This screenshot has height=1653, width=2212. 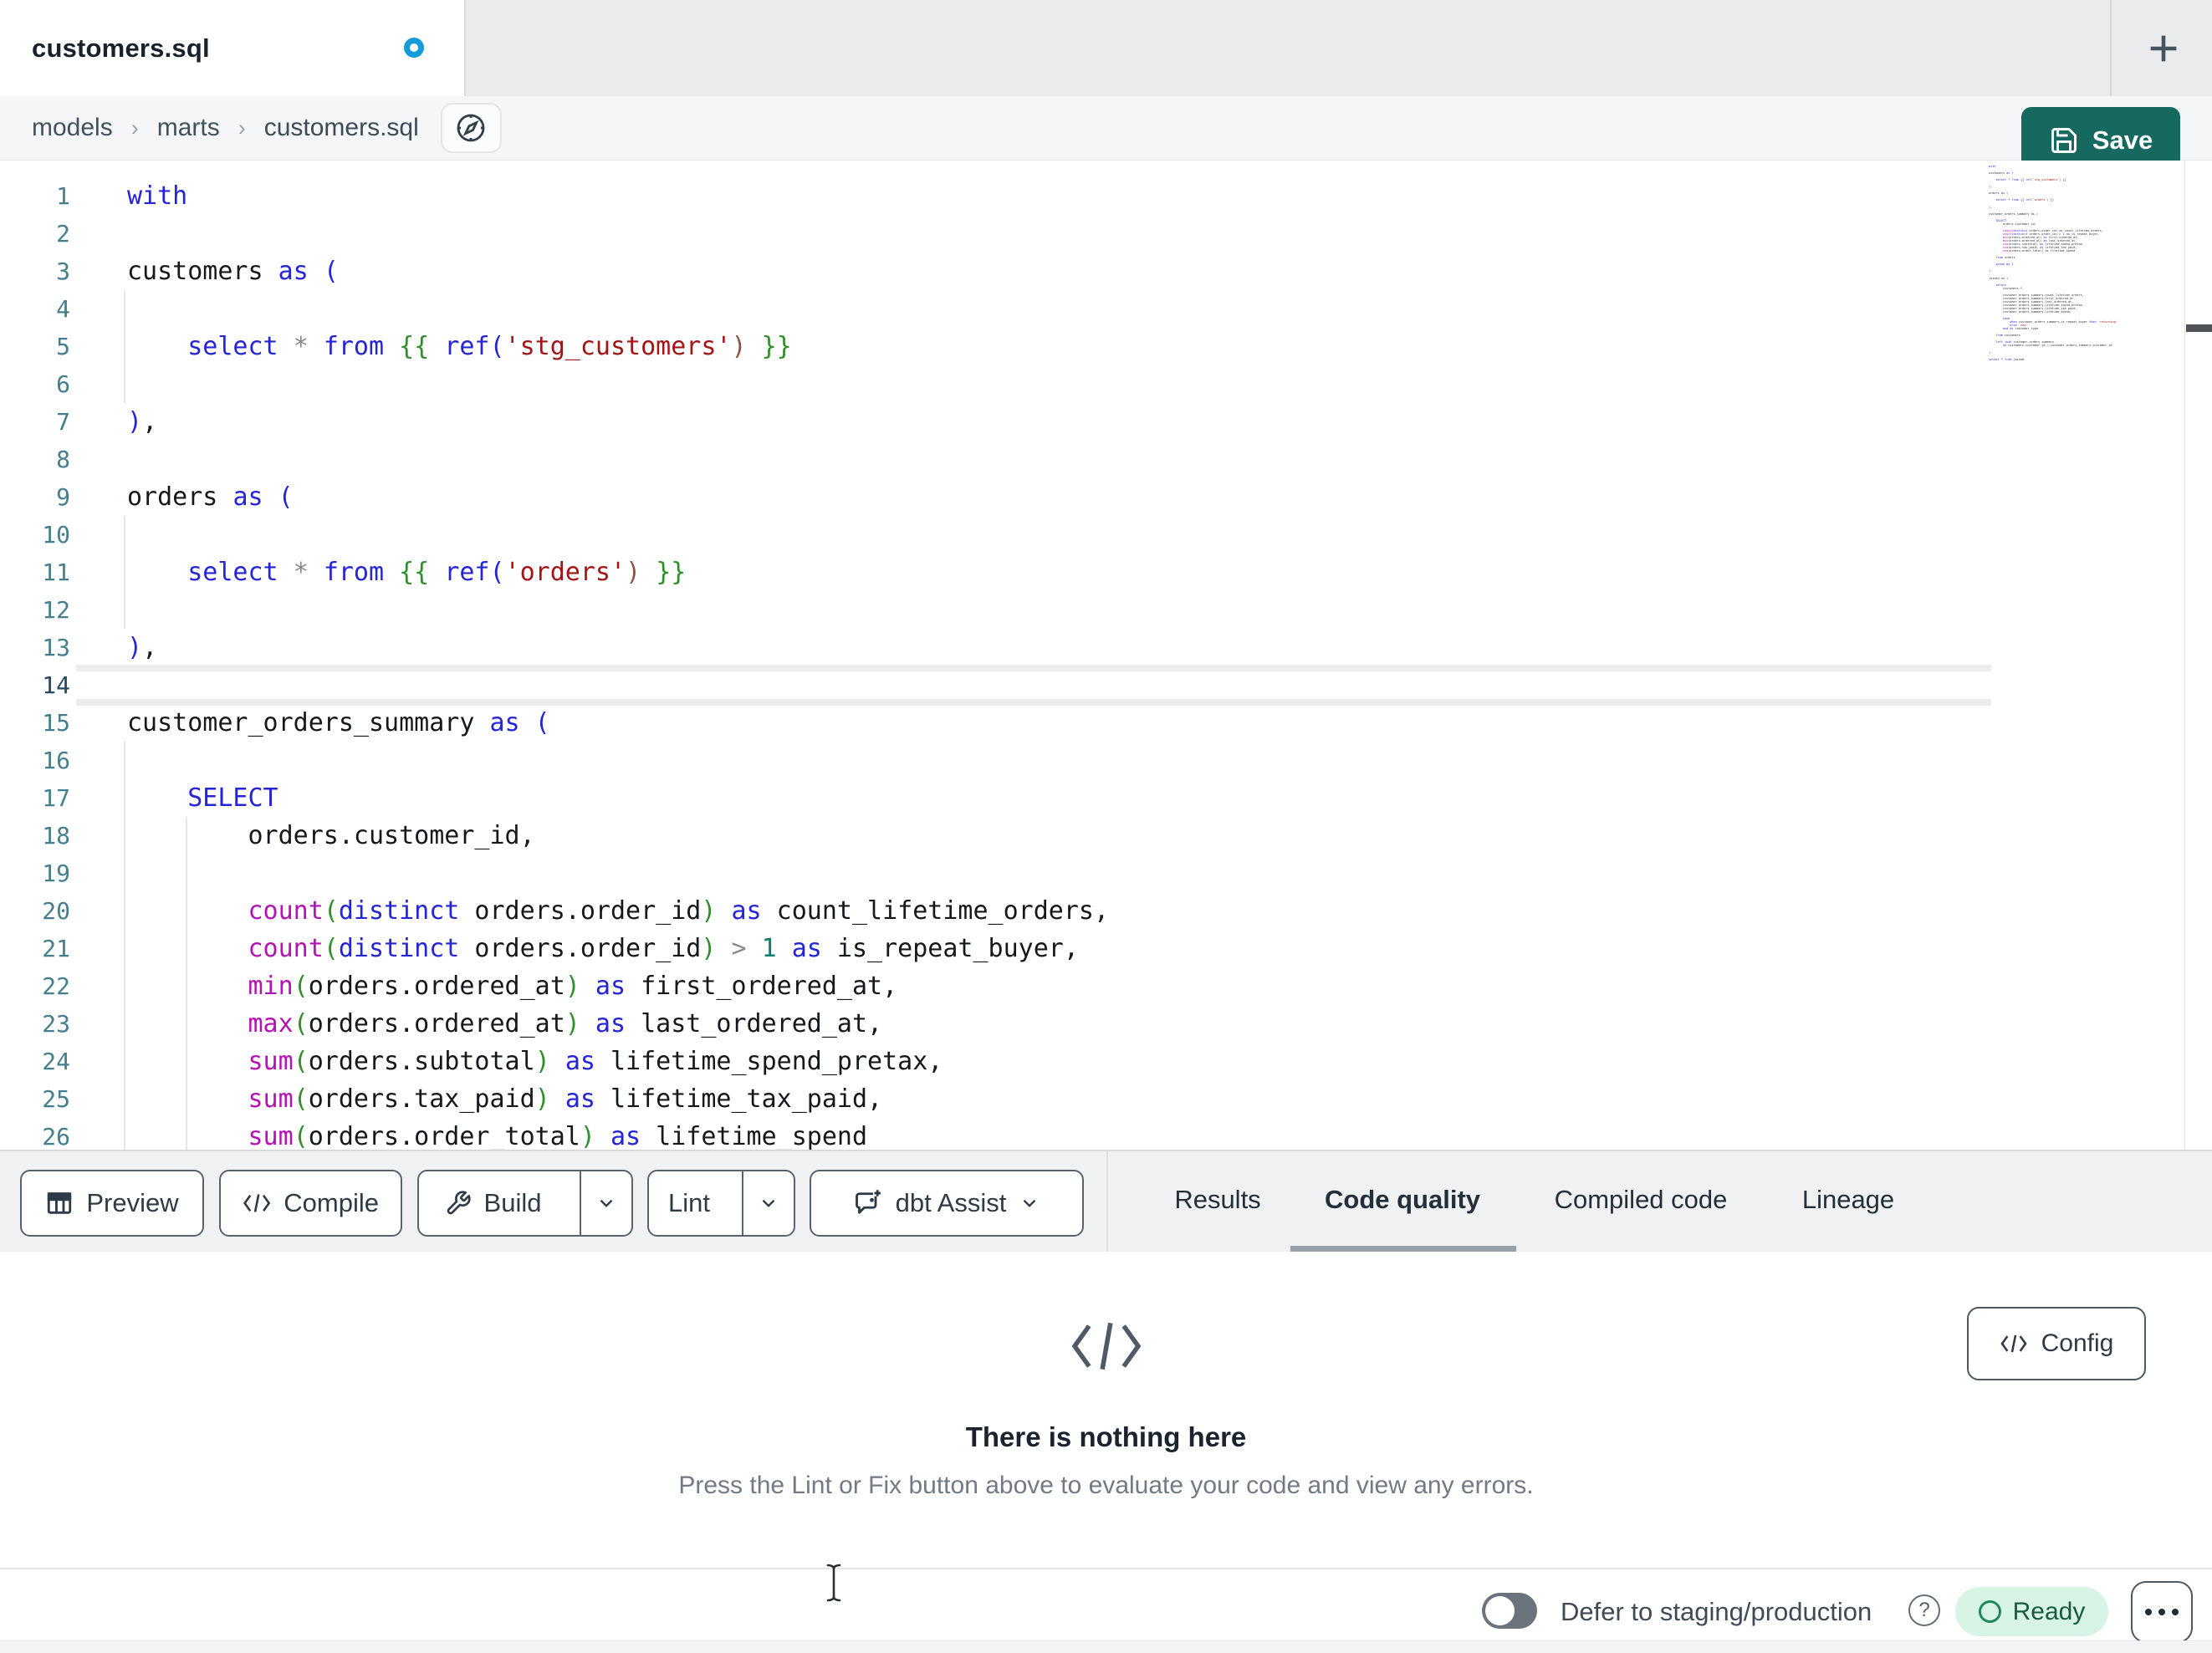 What do you see at coordinates (35, 196) in the screenshot?
I see `line-number: 1` at bounding box center [35, 196].